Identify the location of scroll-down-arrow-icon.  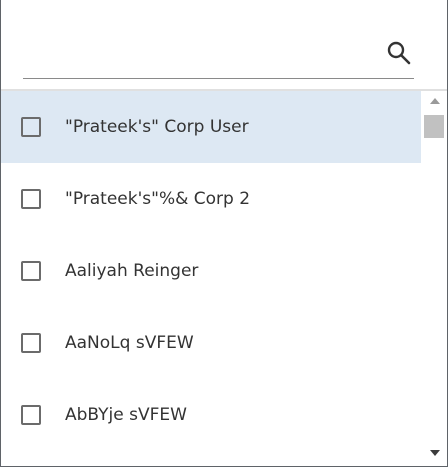
(435, 453).